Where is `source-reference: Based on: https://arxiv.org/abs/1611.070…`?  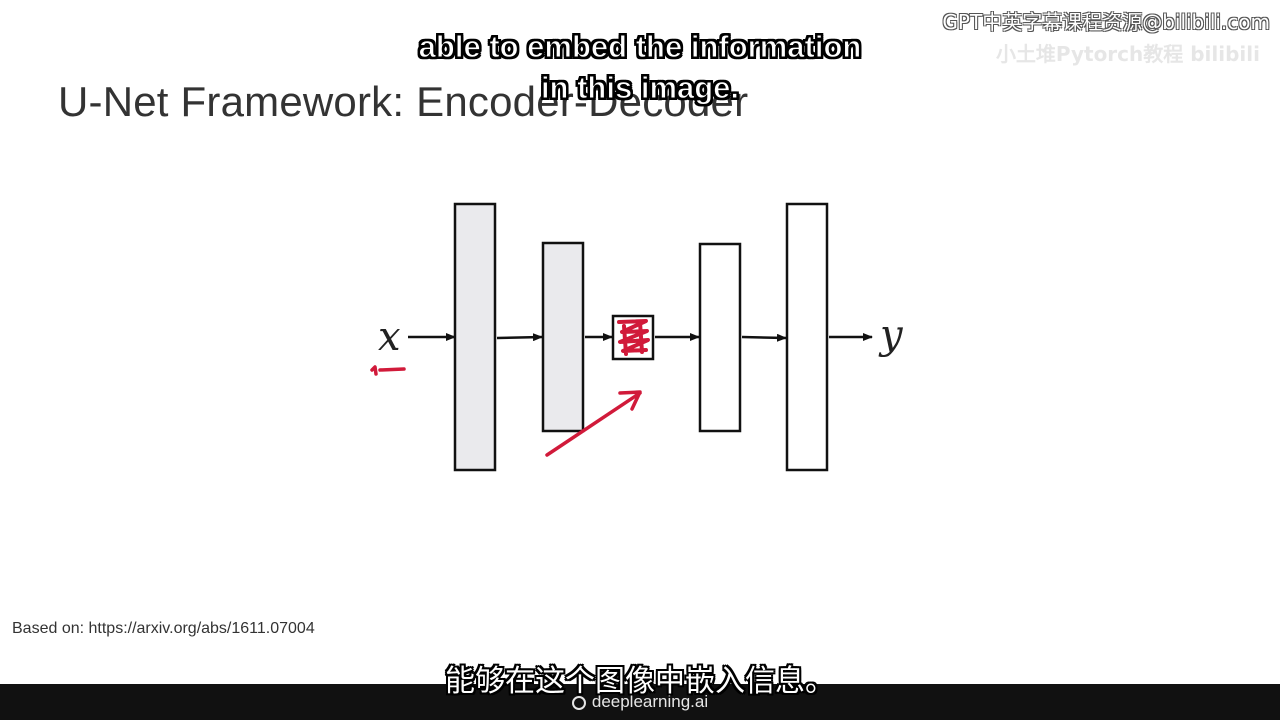
source-reference: Based on: https://arxiv.org/abs/1611.070… is located at coordinates (163, 628).